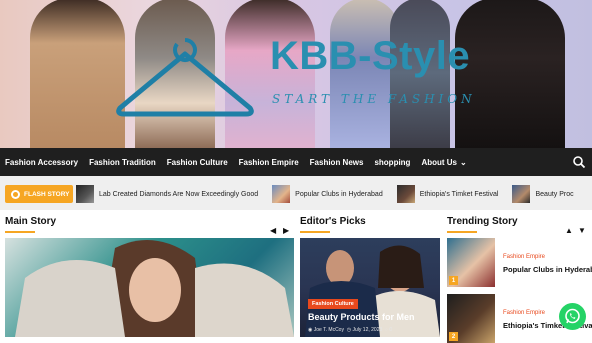  I want to click on flash-item-title: Ethiopia's Timket Festival, so click(459, 194).